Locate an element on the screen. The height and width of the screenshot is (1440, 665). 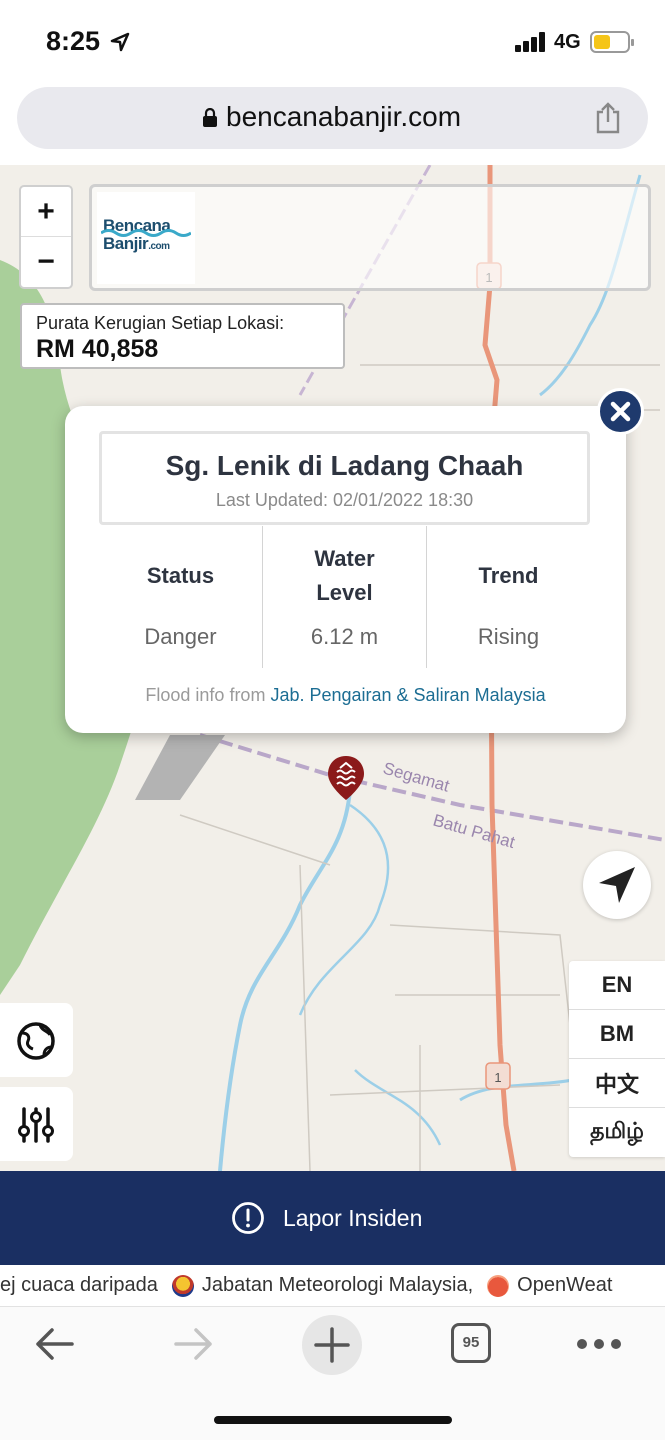
stat-trend: Trend Rising is located at coordinates (508, 597).